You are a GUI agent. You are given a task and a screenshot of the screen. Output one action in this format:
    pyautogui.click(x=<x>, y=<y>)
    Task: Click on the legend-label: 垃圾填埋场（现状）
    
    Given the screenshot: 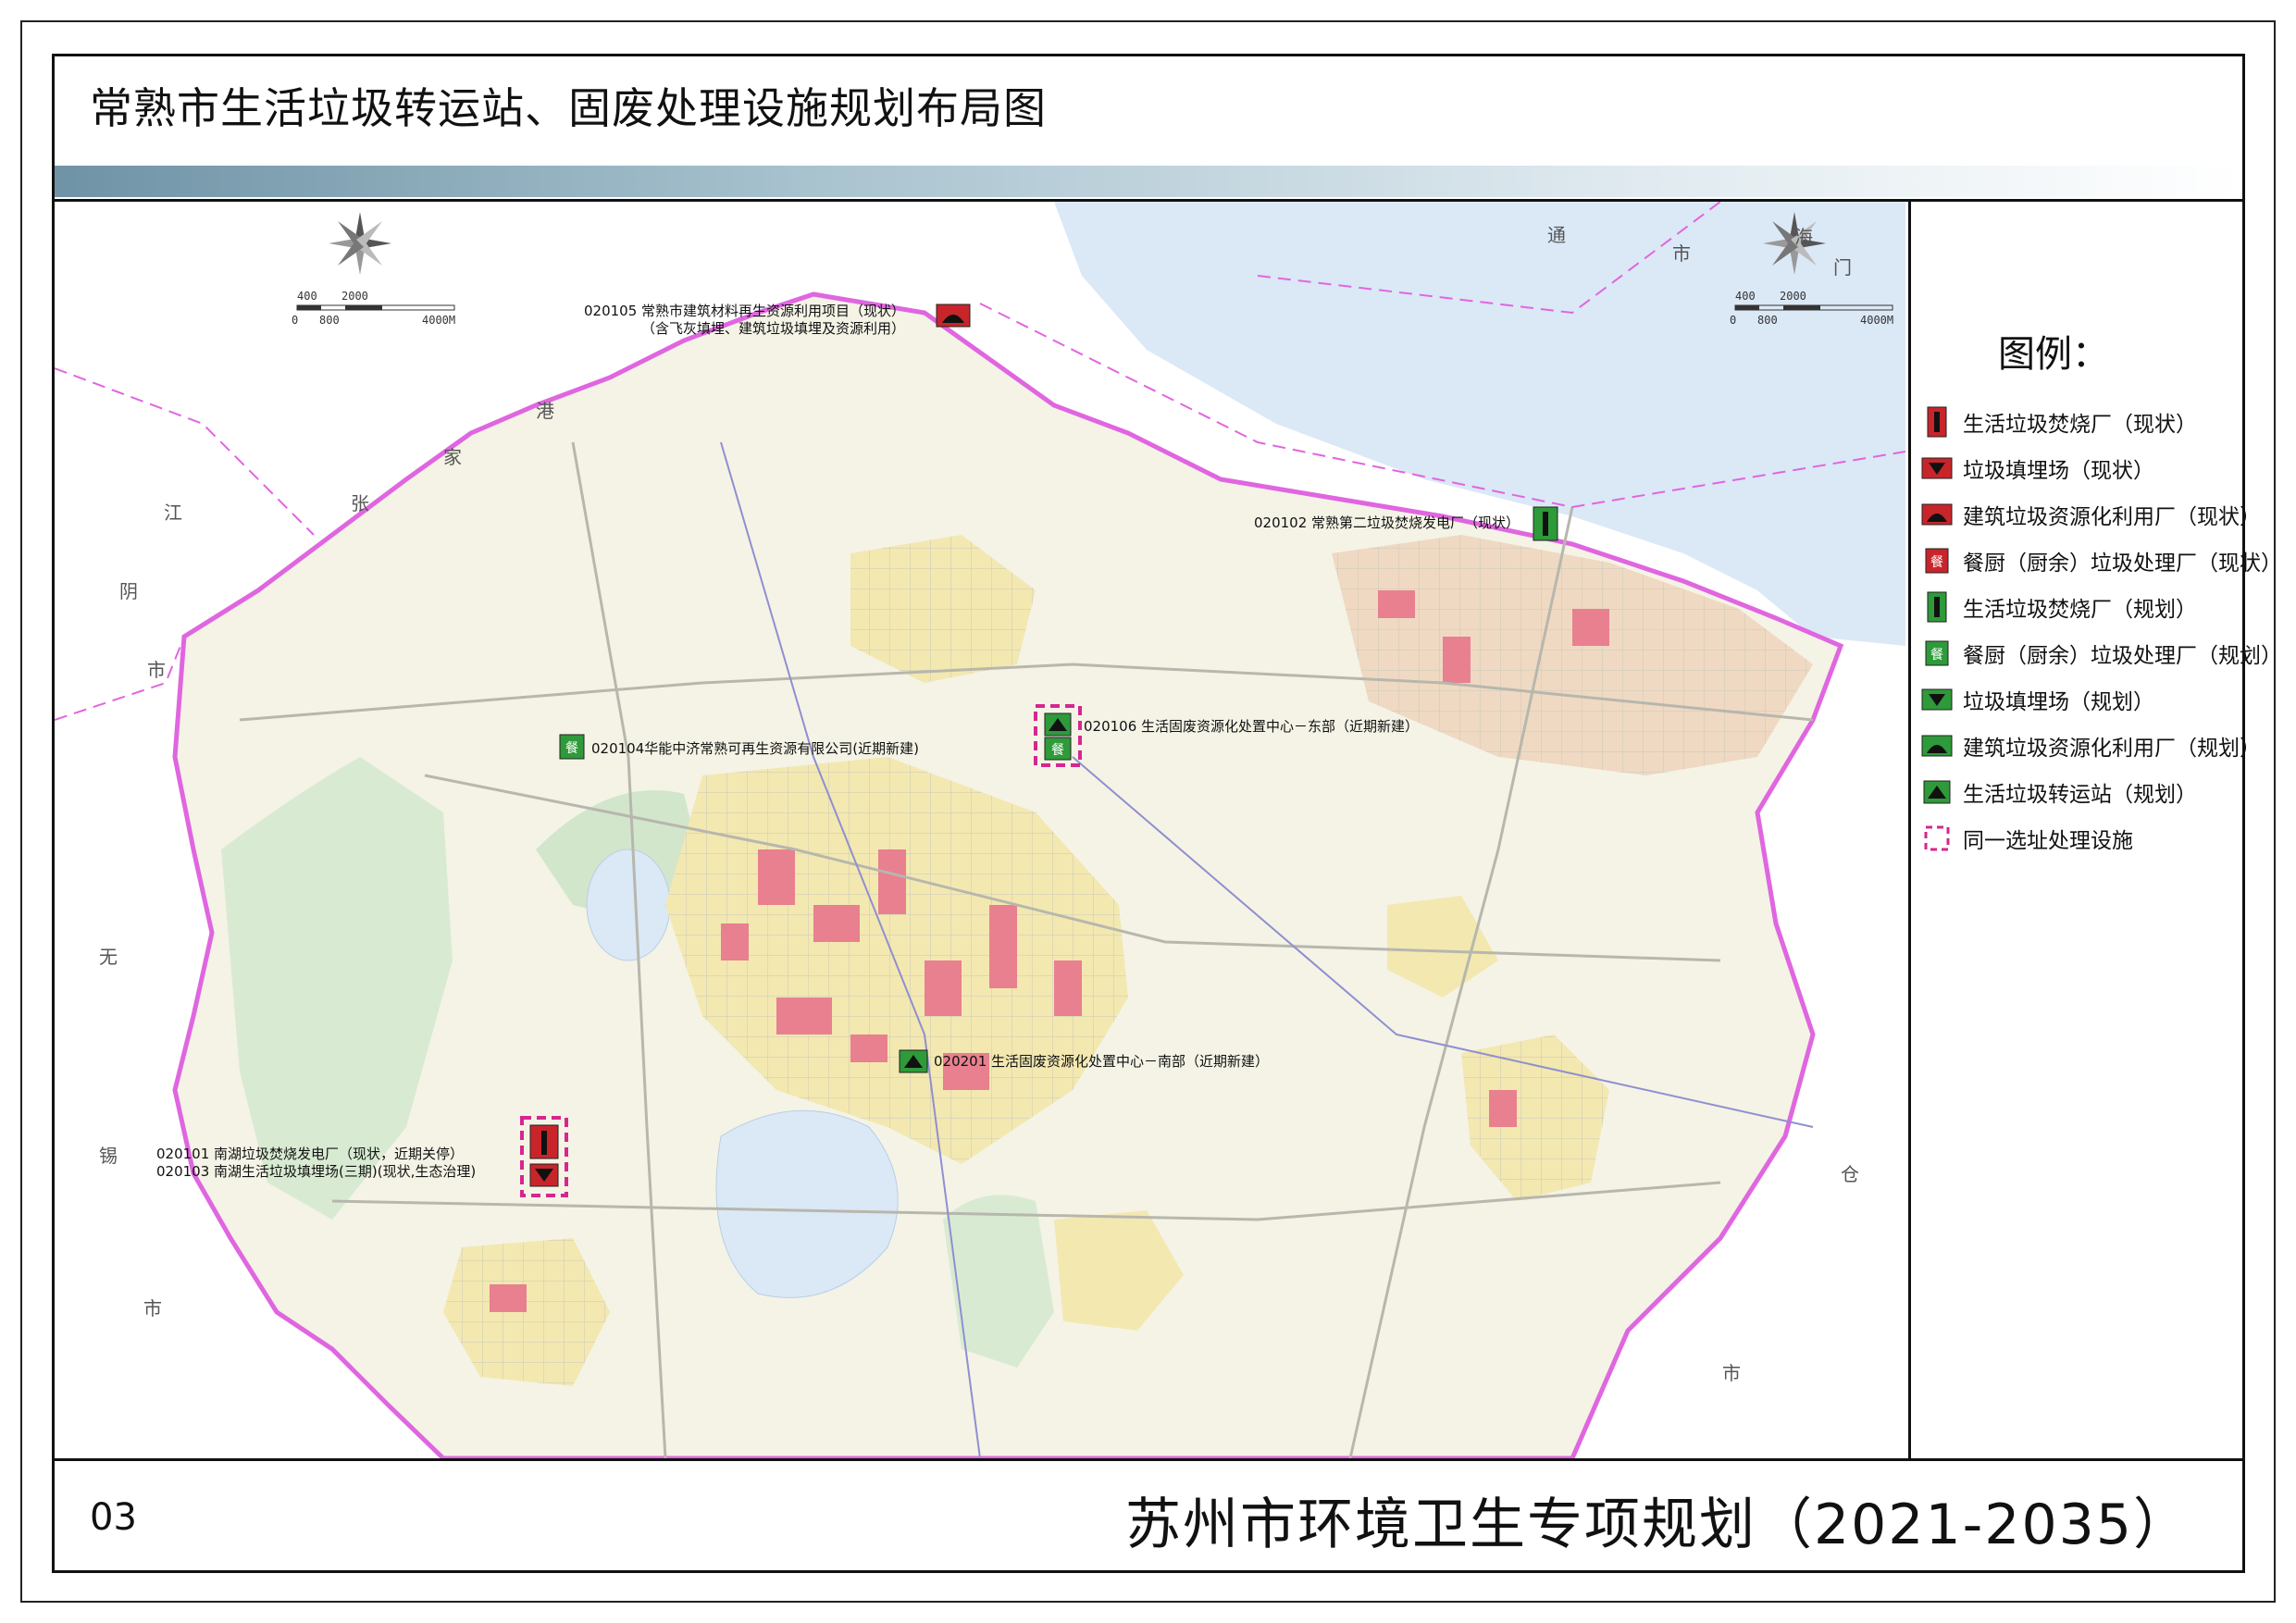 What is the action you would take?
    pyautogui.click(x=2058, y=471)
    